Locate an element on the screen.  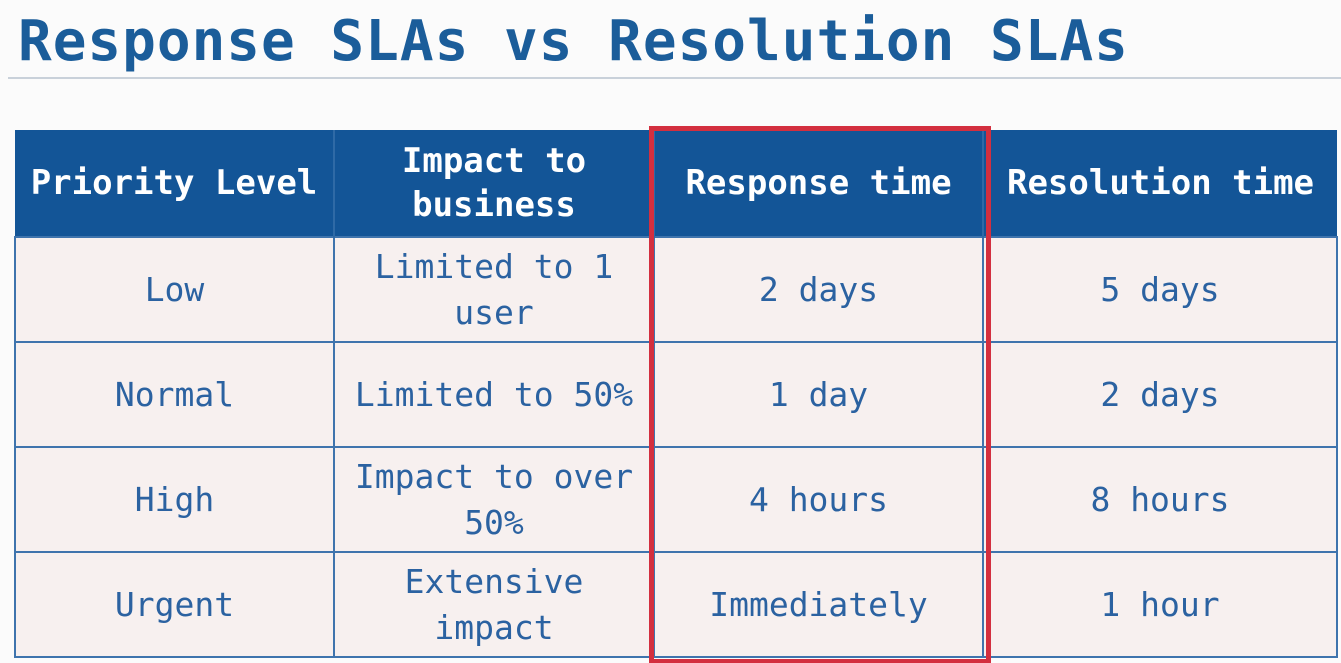
cell-priority: Low is located at coordinates (174, 289).